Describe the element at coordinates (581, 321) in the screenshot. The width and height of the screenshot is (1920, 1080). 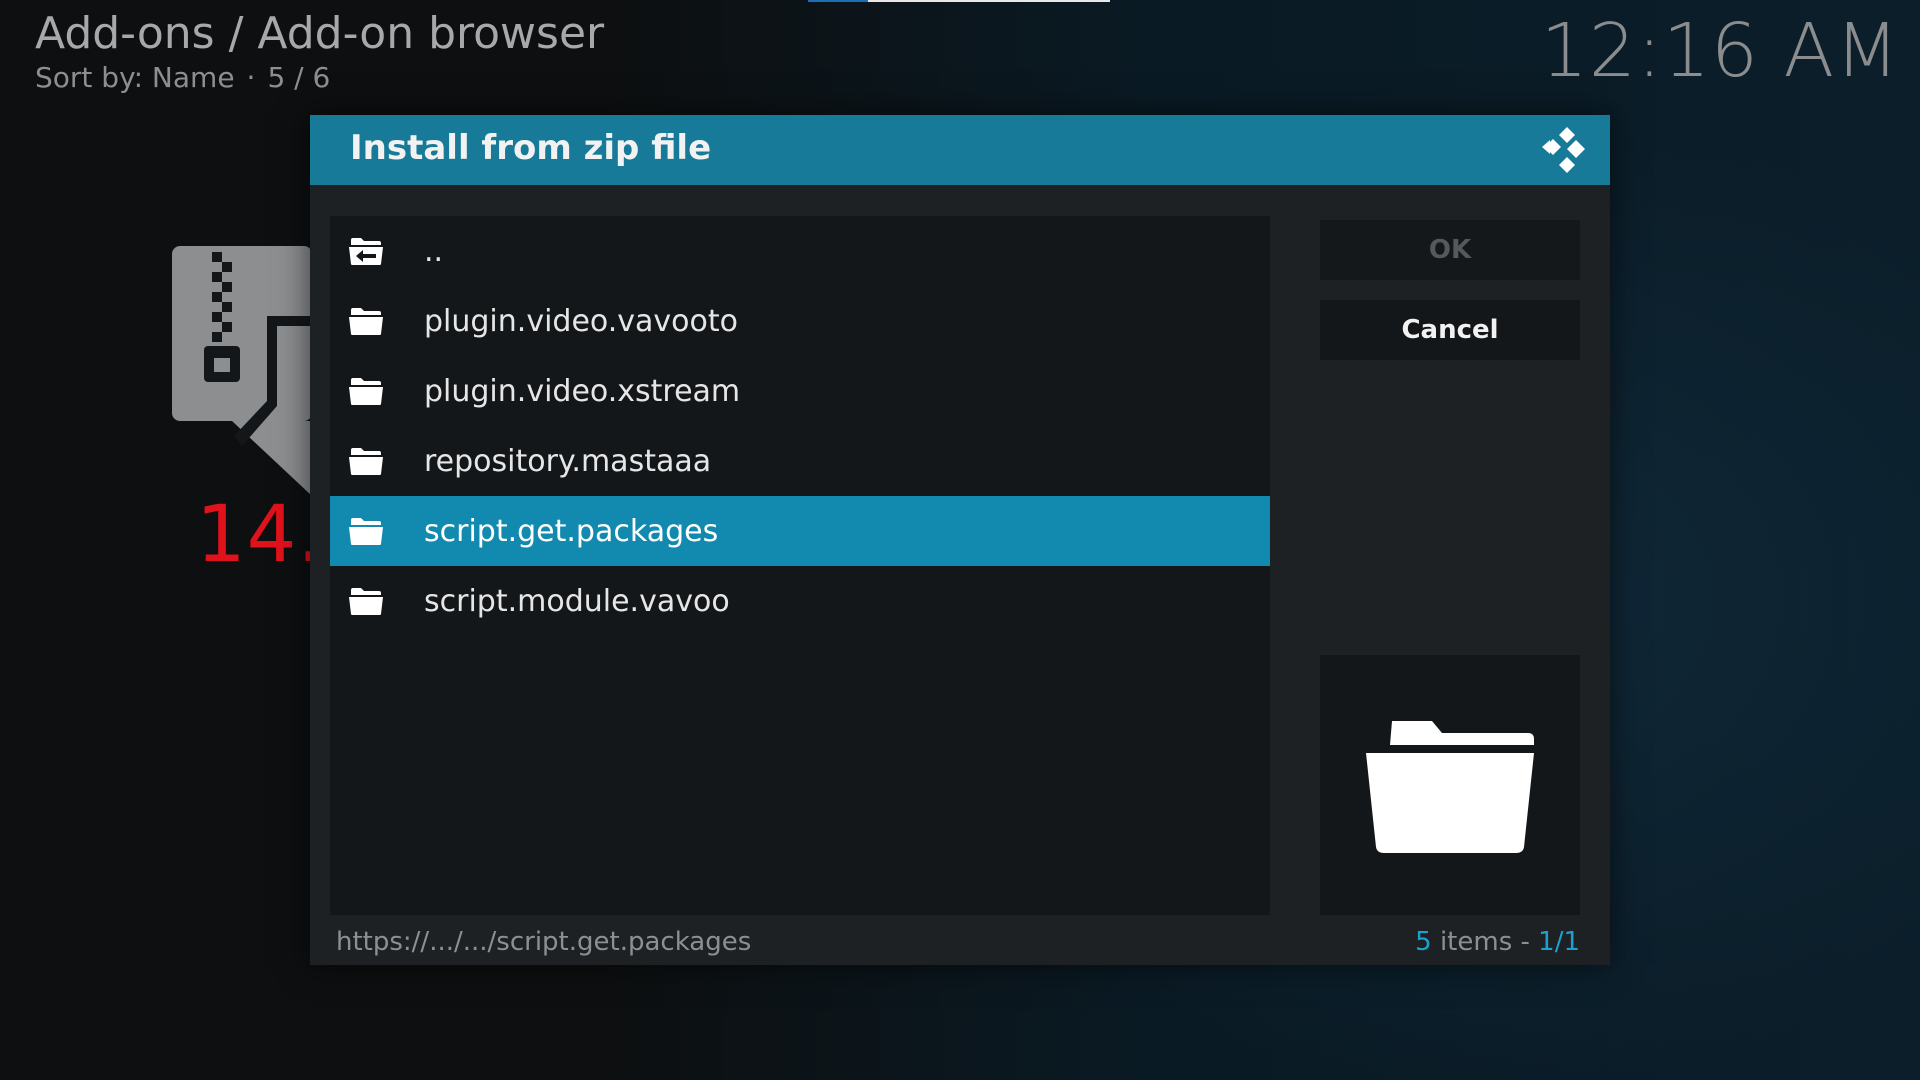
I see `list-item-label: plugin.video.vavooto` at that location.